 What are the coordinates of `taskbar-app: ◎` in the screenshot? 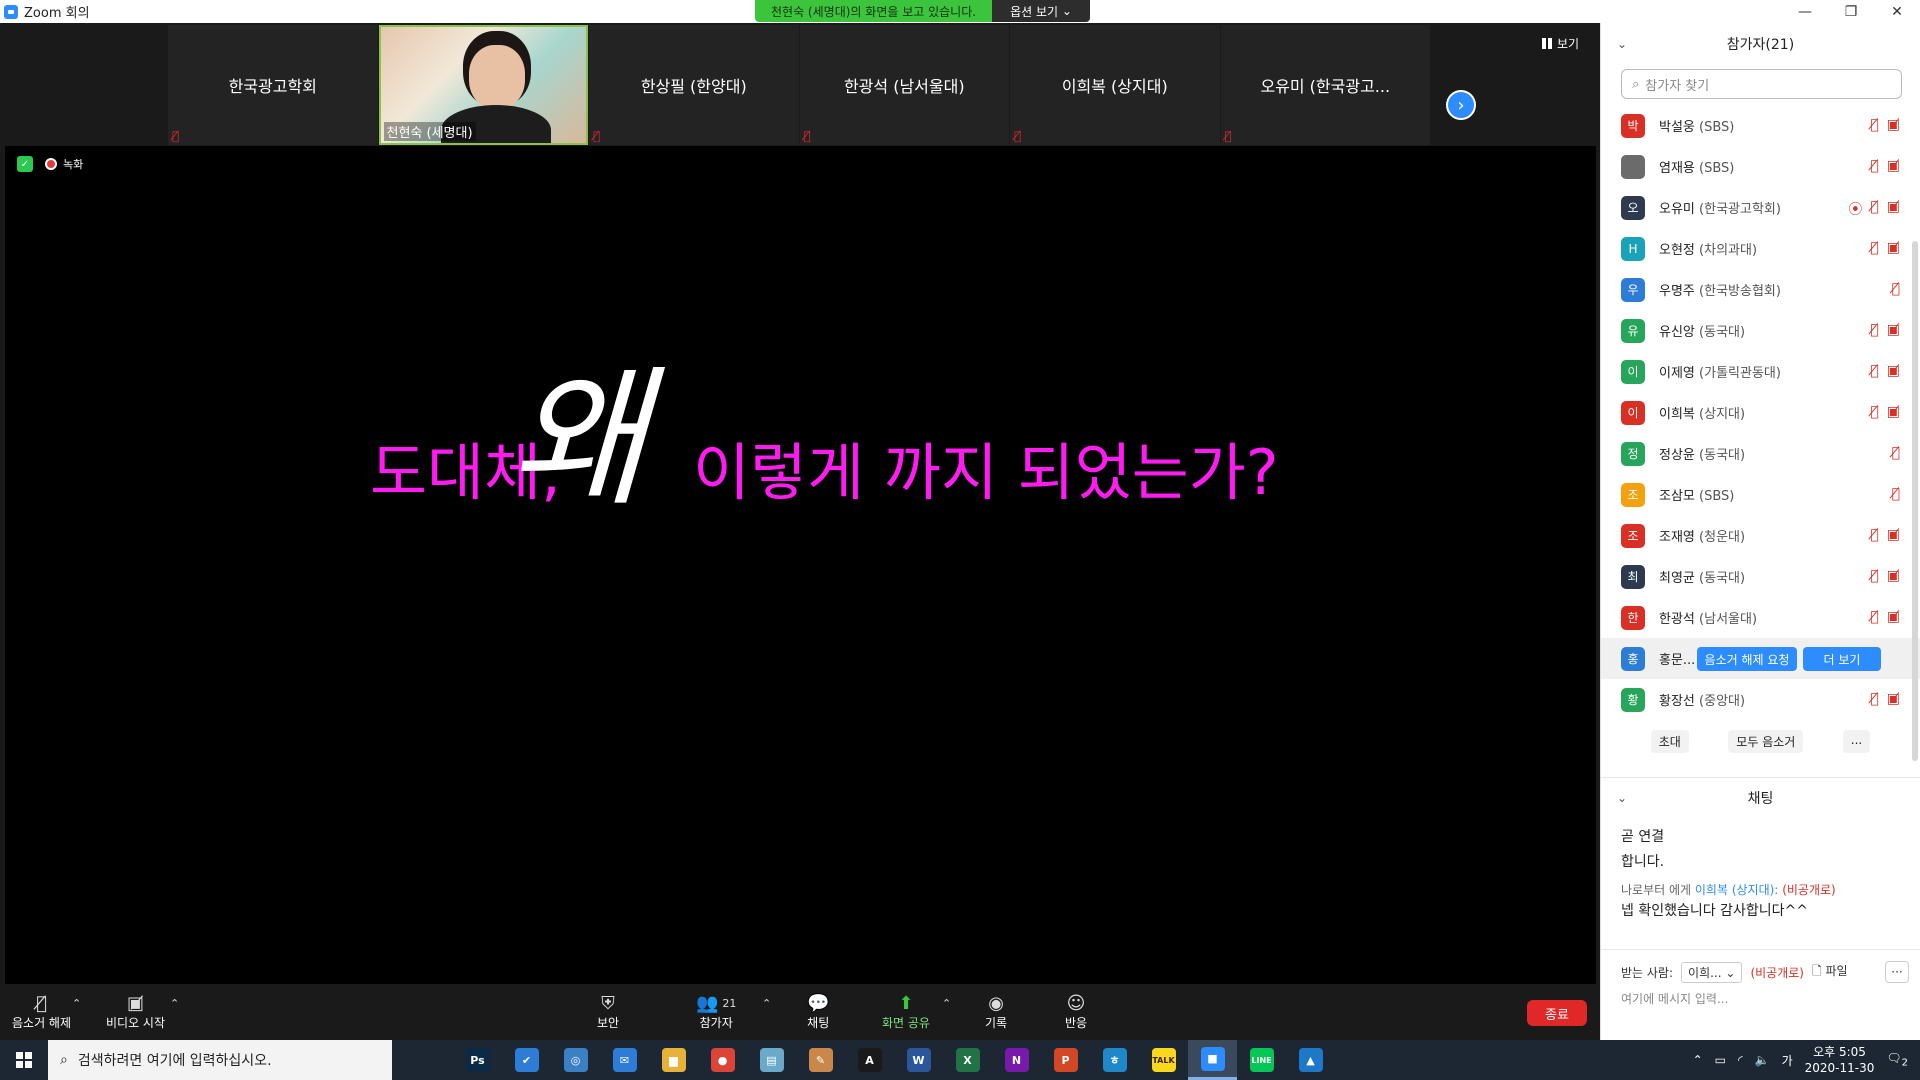 It's located at (575, 1060).